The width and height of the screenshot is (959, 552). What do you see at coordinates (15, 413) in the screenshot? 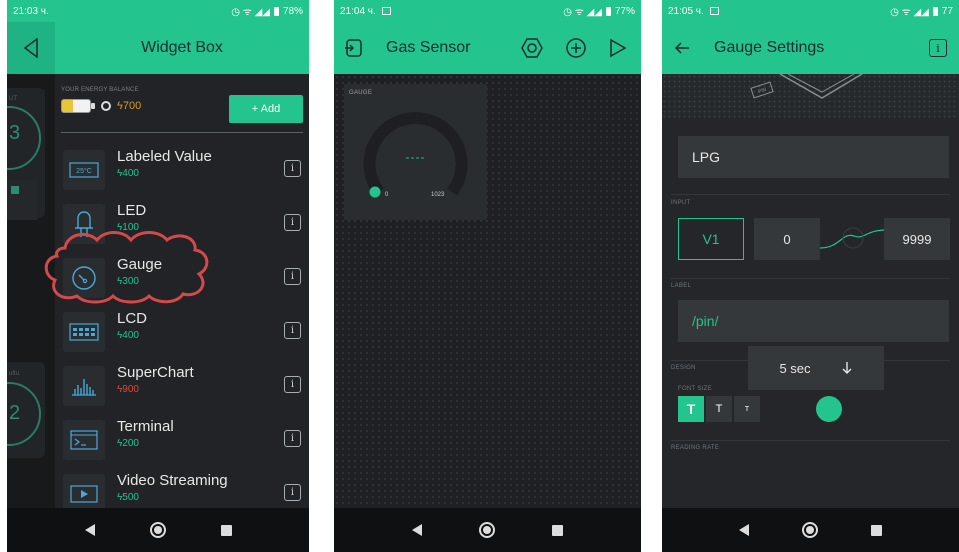
I see `background-widget-value-bottom: 2` at bounding box center [15, 413].